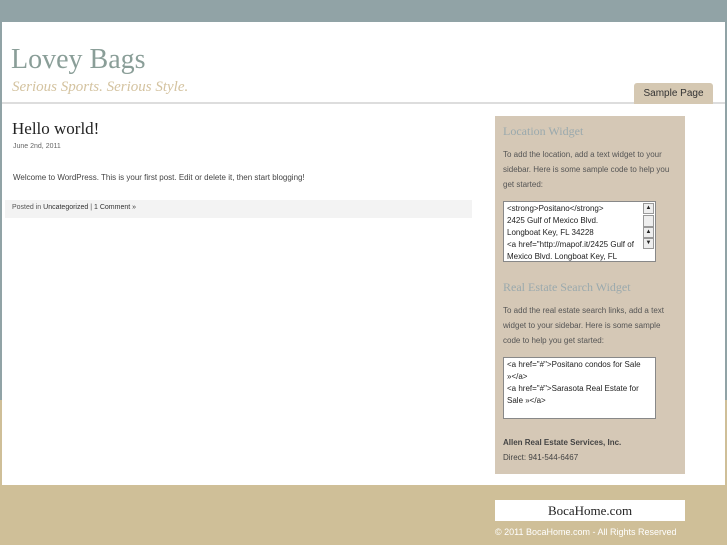 The image size is (727, 545). I want to click on code-line: <strong>Positano</strong>, so click(555, 208).